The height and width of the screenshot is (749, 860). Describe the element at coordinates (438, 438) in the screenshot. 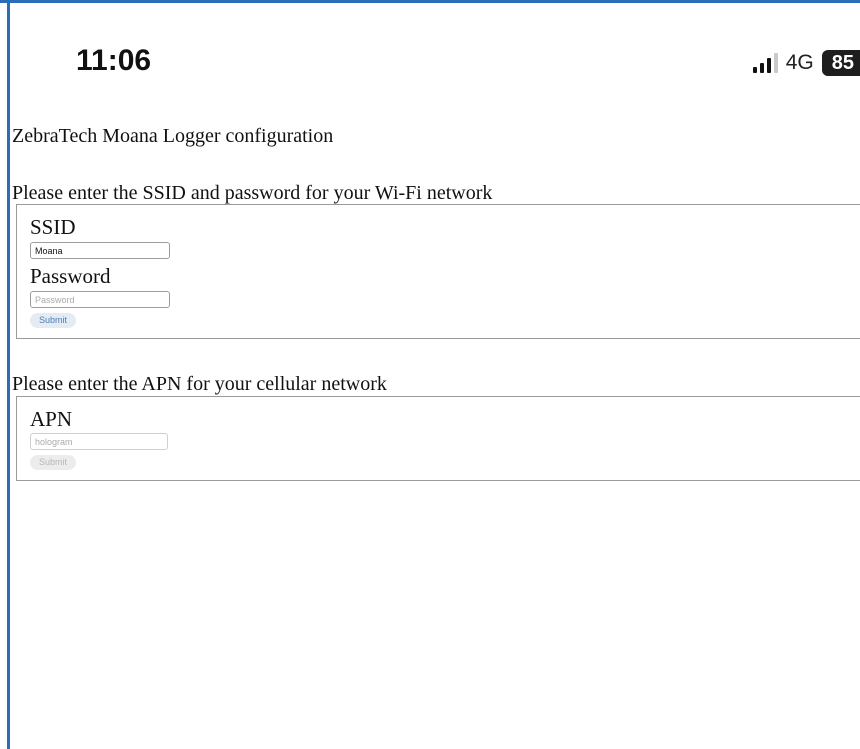

I see `apn-form: APN Submit` at that location.